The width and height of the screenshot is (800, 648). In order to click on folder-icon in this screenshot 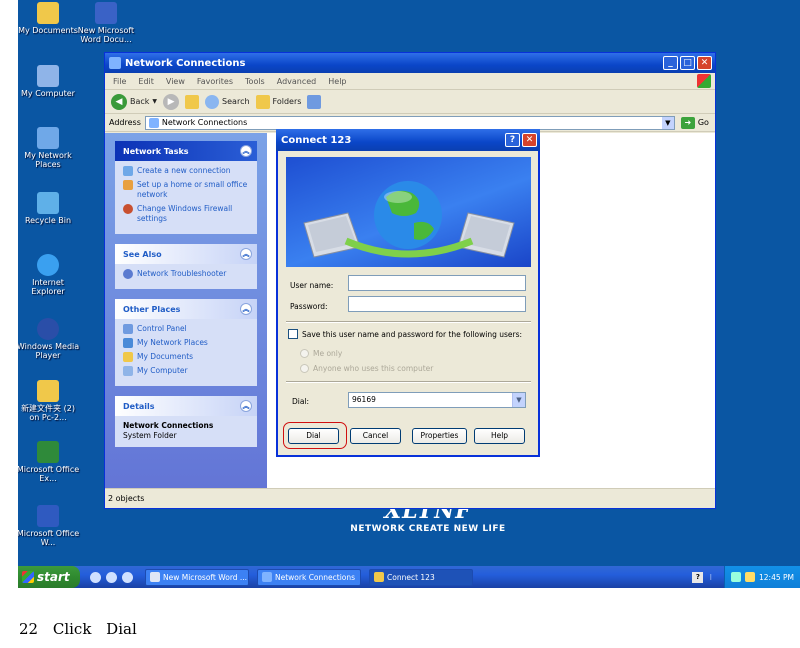, I will do `click(48, 391)`.